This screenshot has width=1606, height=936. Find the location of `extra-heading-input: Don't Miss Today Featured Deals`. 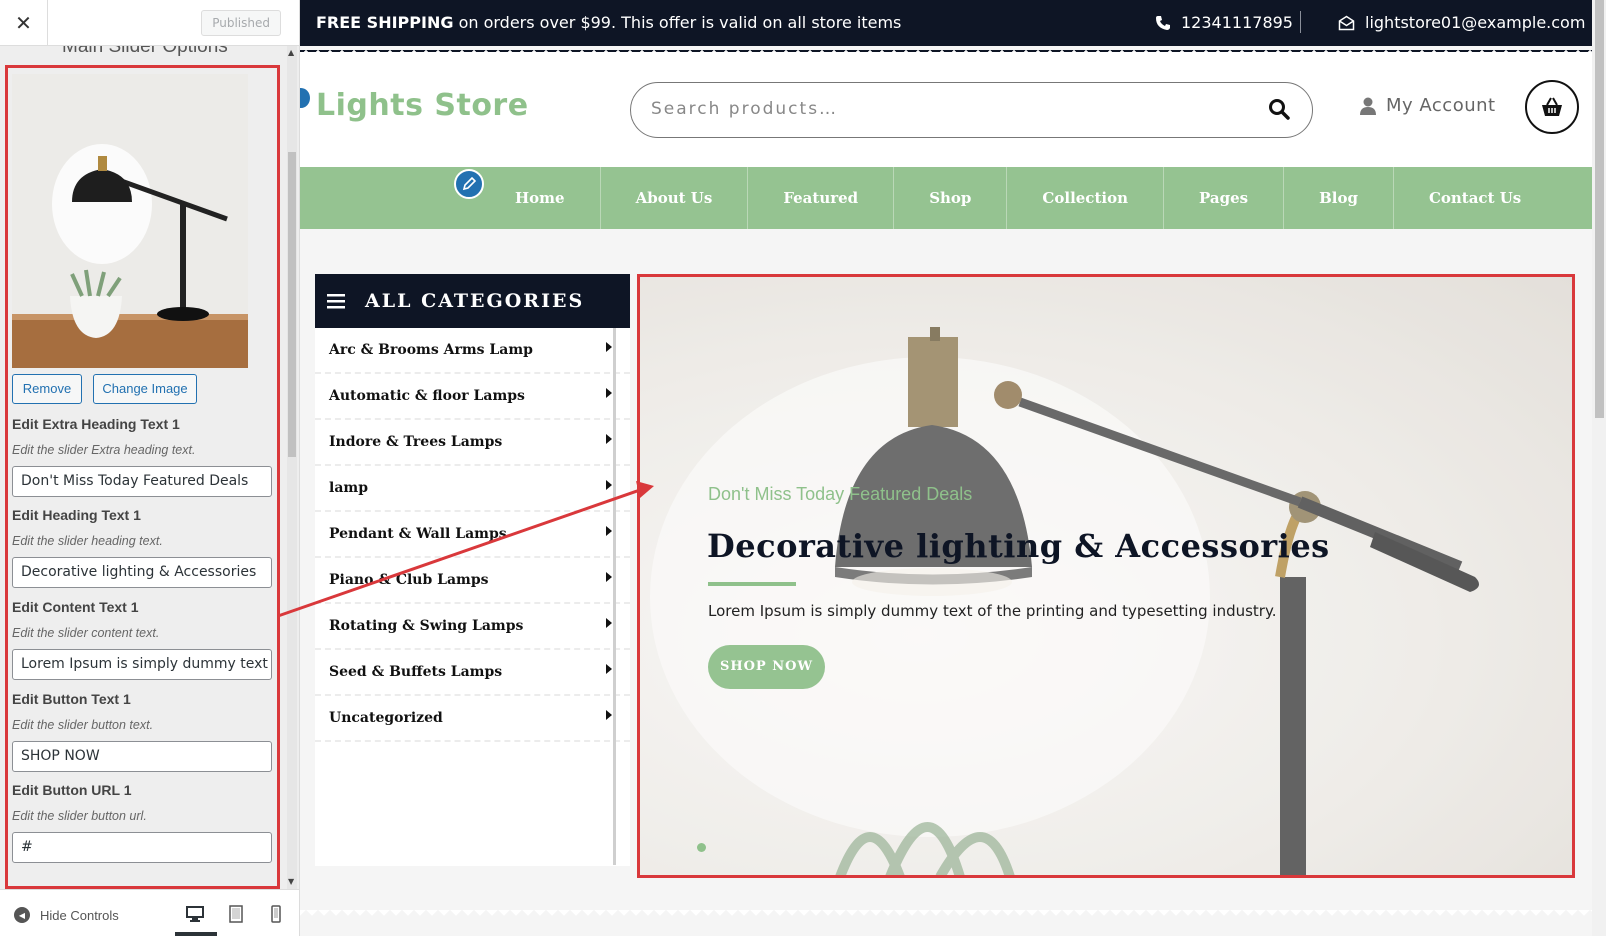

extra-heading-input: Don't Miss Today Featured Deals is located at coordinates (142, 481).